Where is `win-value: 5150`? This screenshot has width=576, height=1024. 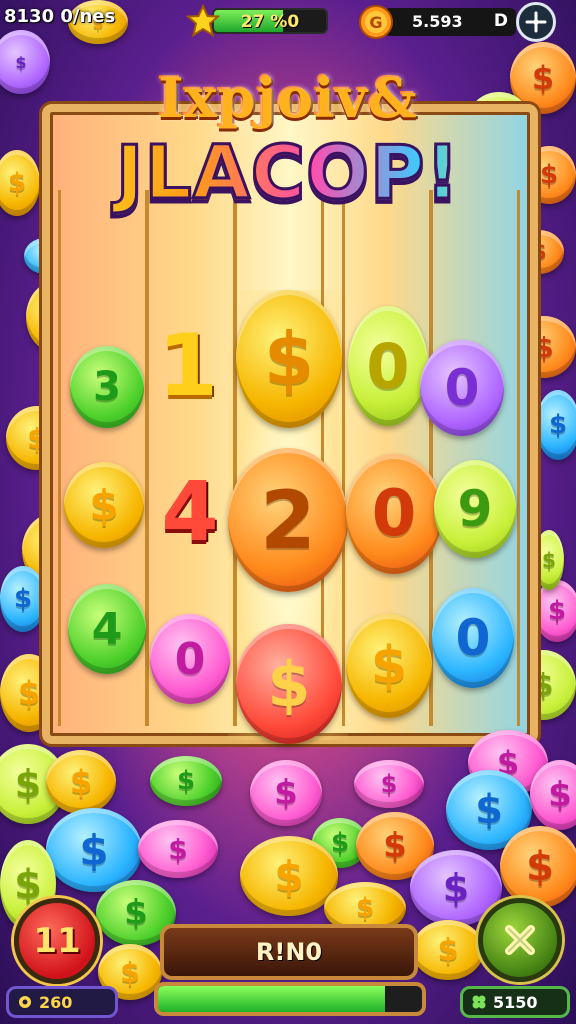 win-value: 5150 is located at coordinates (515, 1002).